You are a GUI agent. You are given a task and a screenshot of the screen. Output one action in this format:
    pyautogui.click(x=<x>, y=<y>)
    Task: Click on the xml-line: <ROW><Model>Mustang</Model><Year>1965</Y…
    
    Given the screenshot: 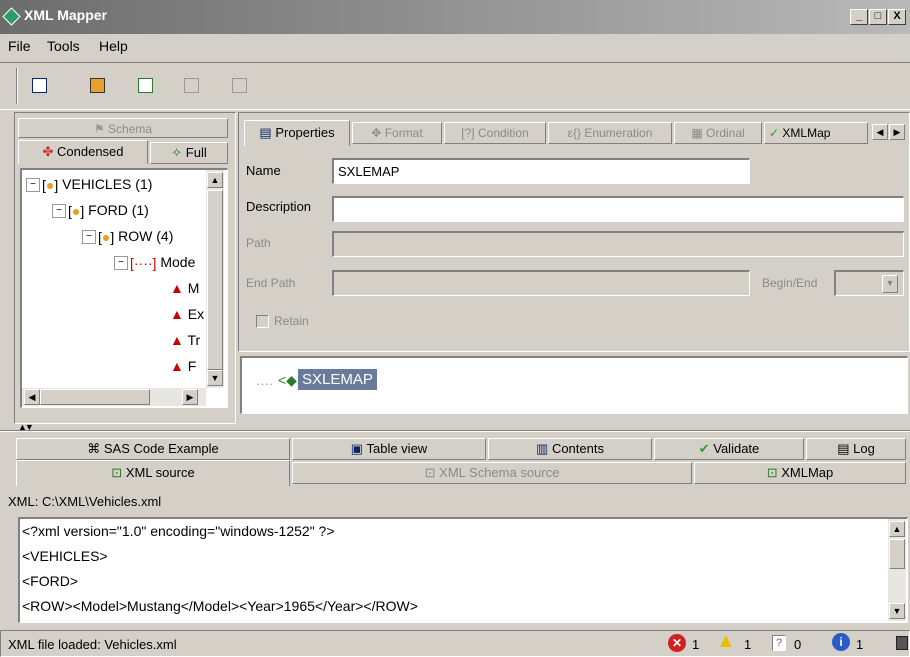 What is the action you would take?
    pyautogui.click(x=220, y=606)
    